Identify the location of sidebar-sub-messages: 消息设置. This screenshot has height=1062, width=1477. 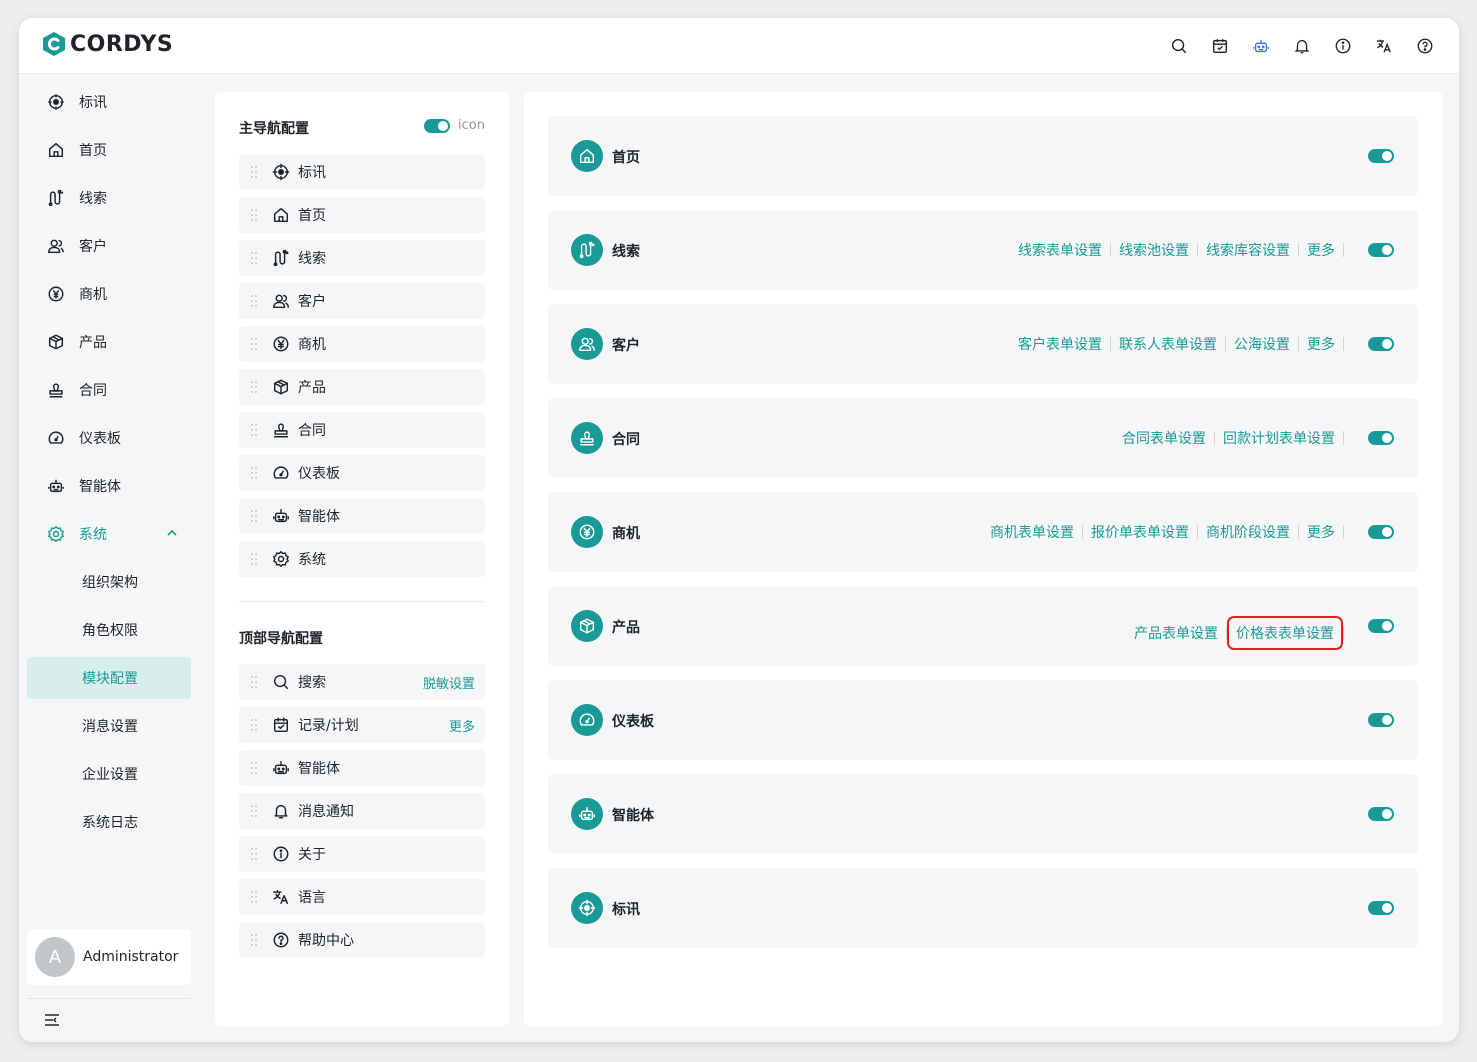
(109, 726).